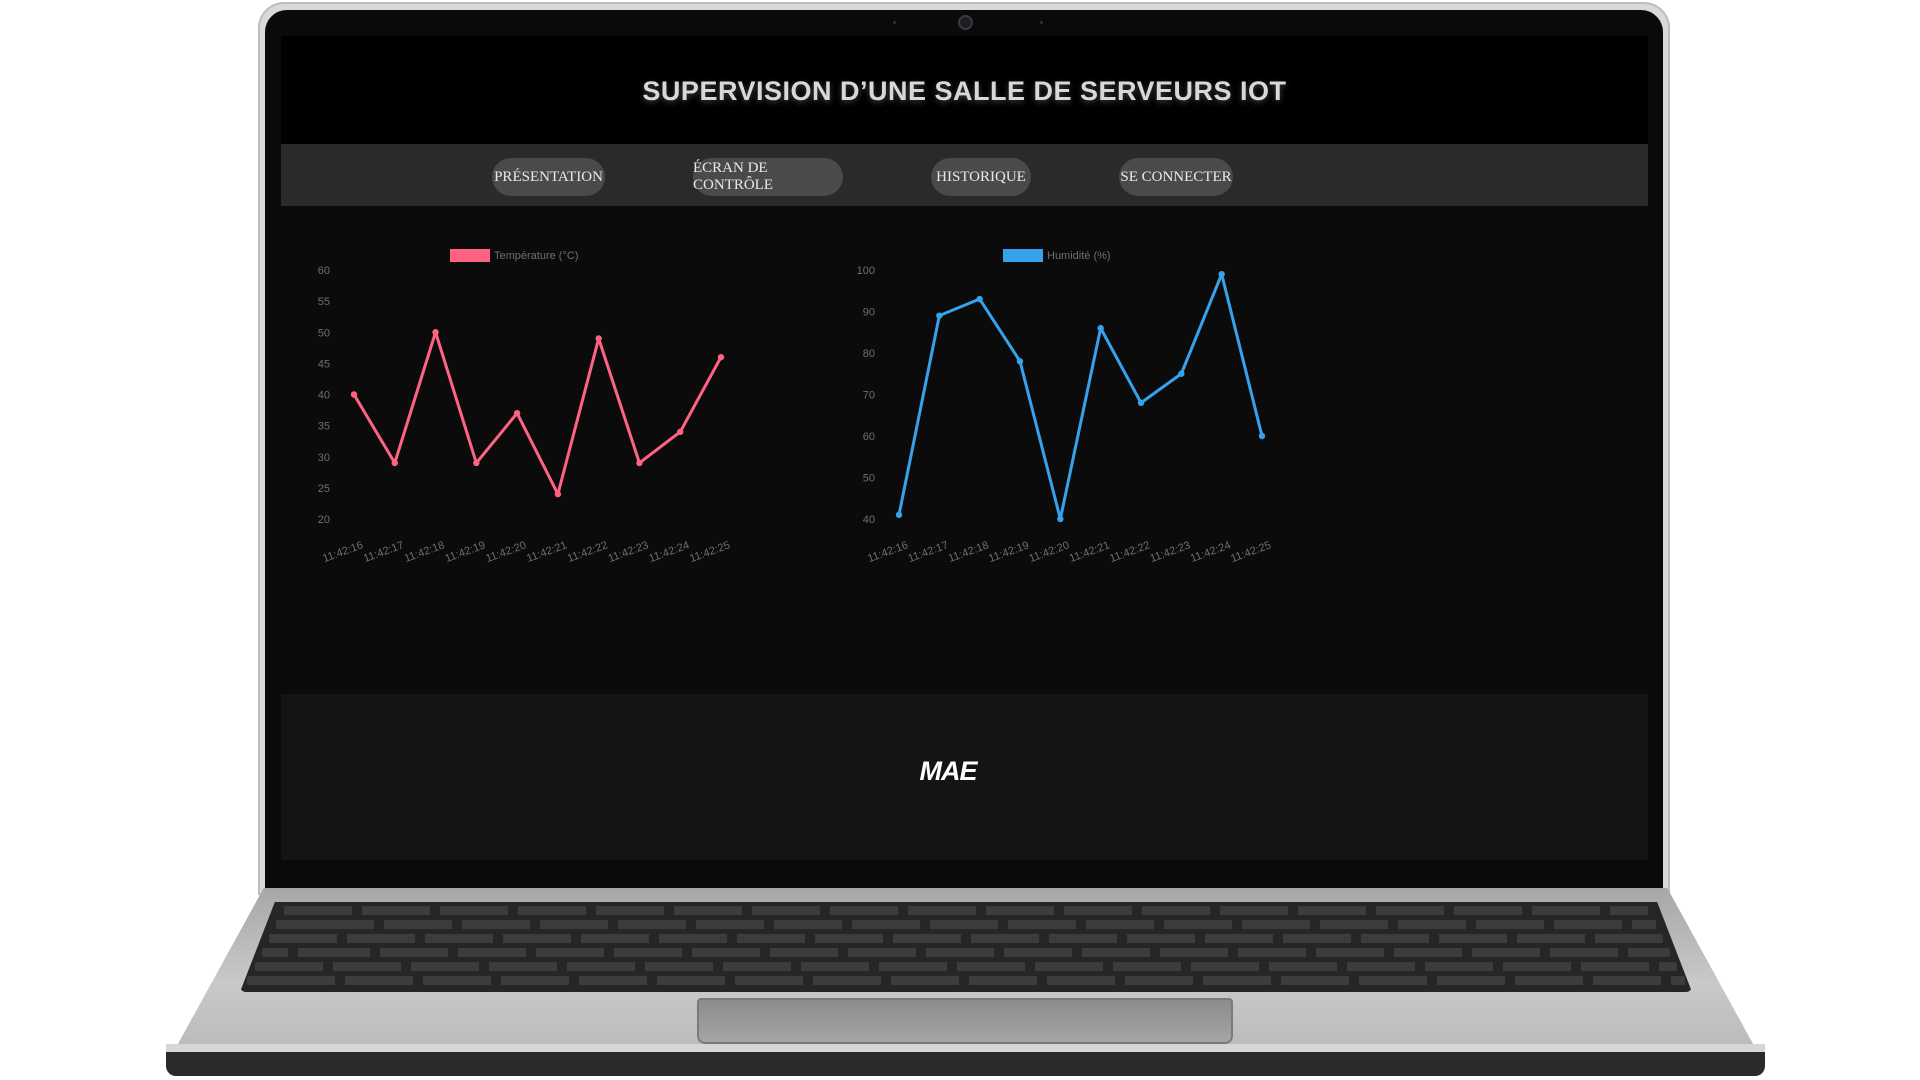  What do you see at coordinates (869, 354) in the screenshot?
I see `y-tick-label: 80` at bounding box center [869, 354].